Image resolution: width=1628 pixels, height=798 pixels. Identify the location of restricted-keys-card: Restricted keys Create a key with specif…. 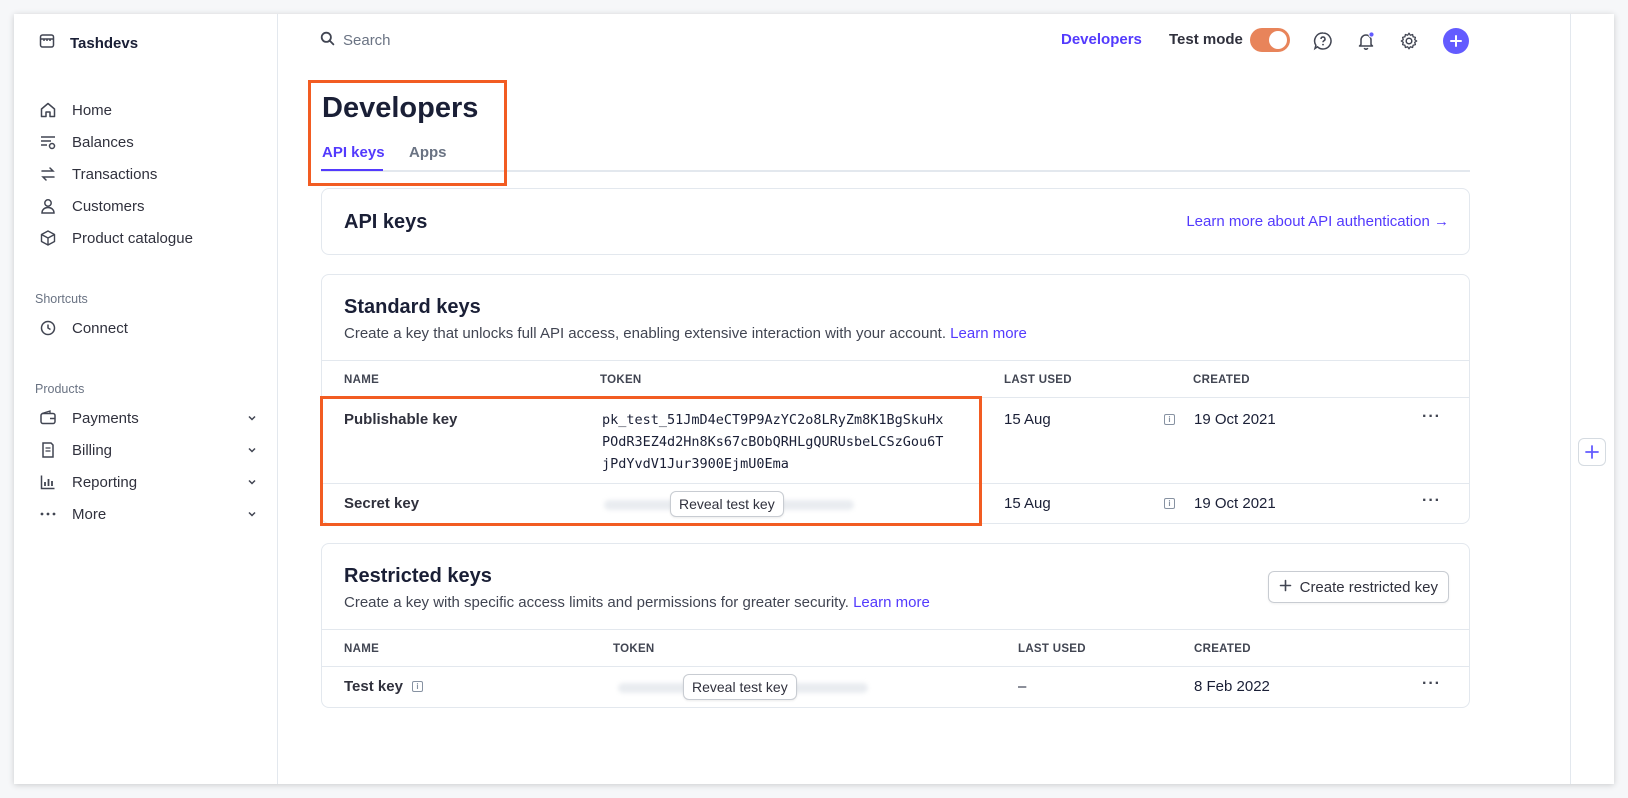
(895, 625).